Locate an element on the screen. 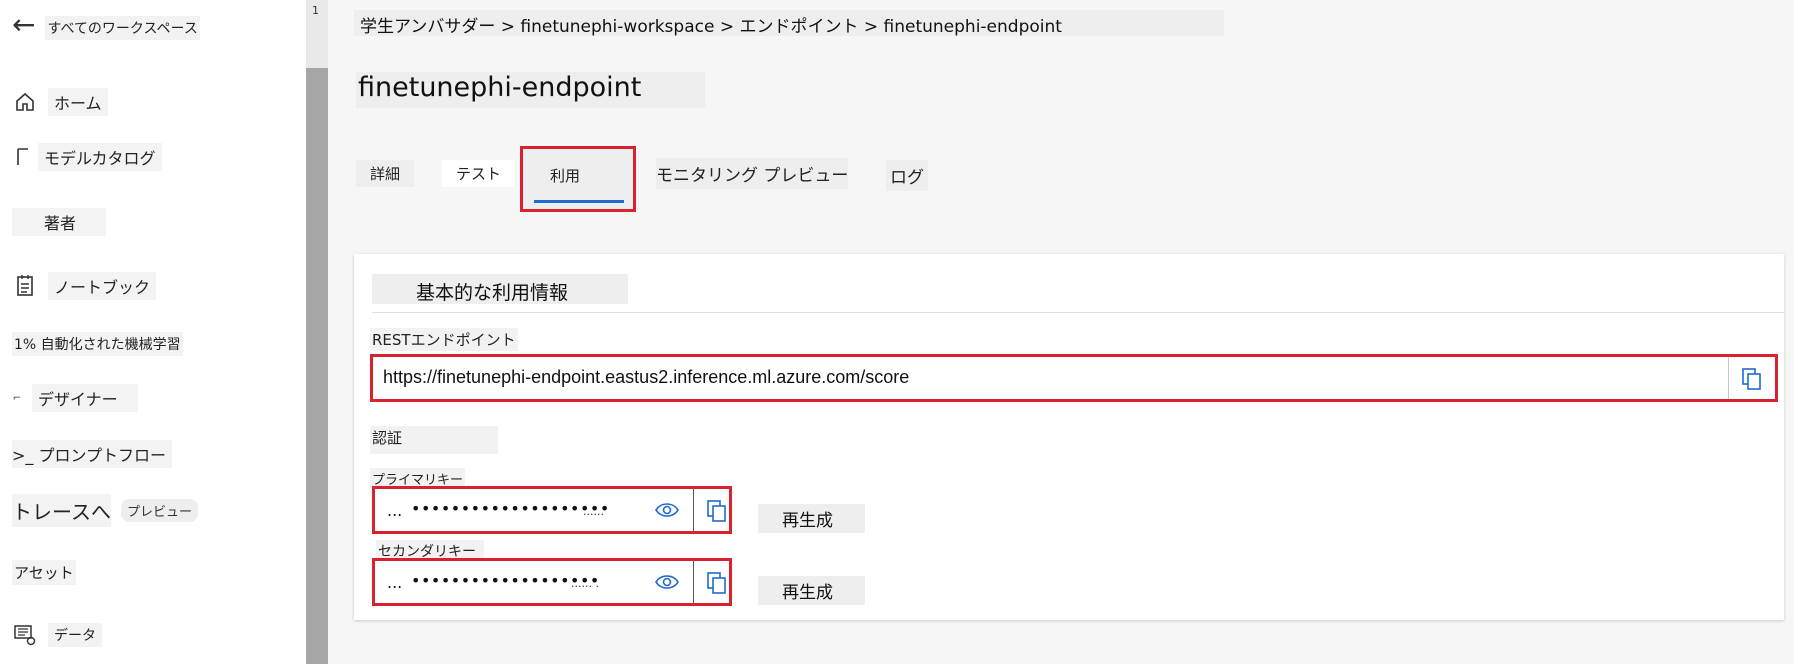  primary-key-masked: •••••••••••••••••••• is located at coordinates (510, 508).